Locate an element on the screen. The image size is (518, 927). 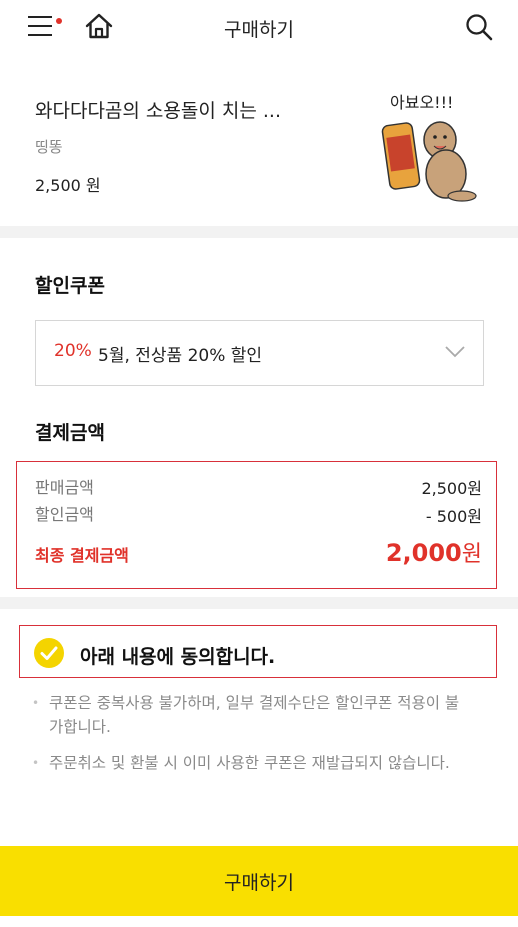
product-seller: 띵똥 is located at coordinates (49, 147).